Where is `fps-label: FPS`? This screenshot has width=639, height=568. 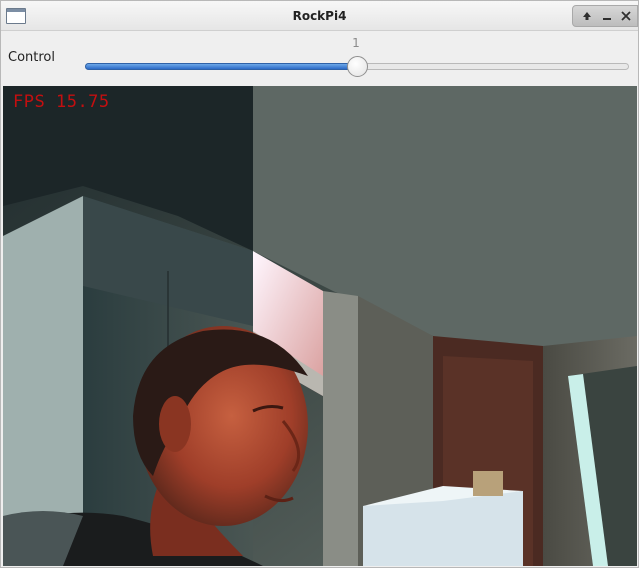 fps-label: FPS is located at coordinates (29, 102).